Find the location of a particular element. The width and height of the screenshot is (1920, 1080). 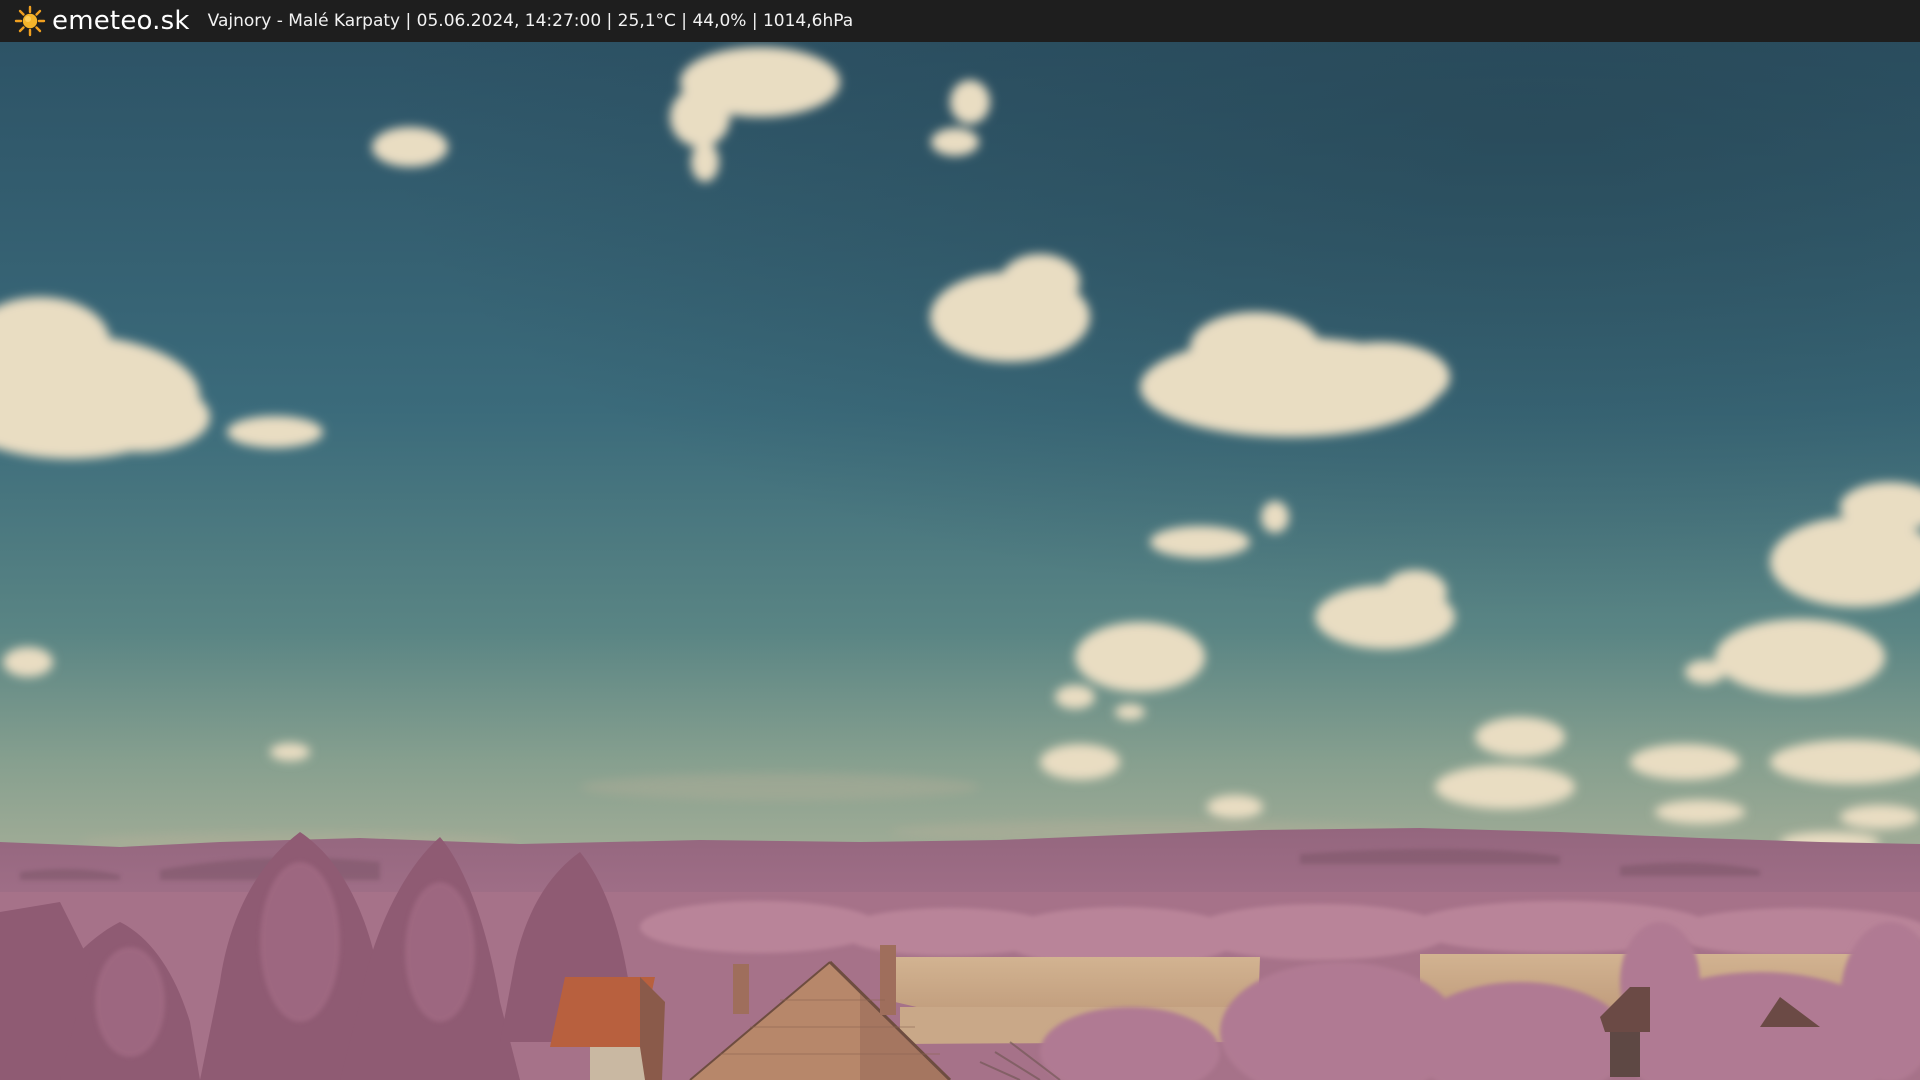

sun-icon is located at coordinates (30, 21).